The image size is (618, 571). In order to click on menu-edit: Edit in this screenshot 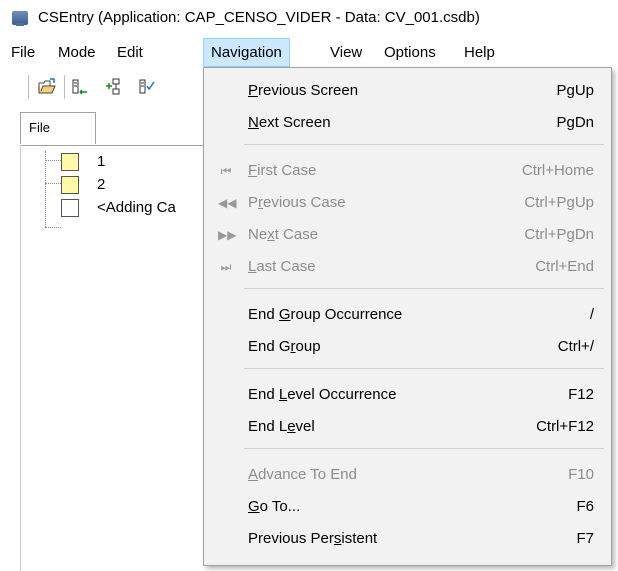, I will do `click(130, 52)`.